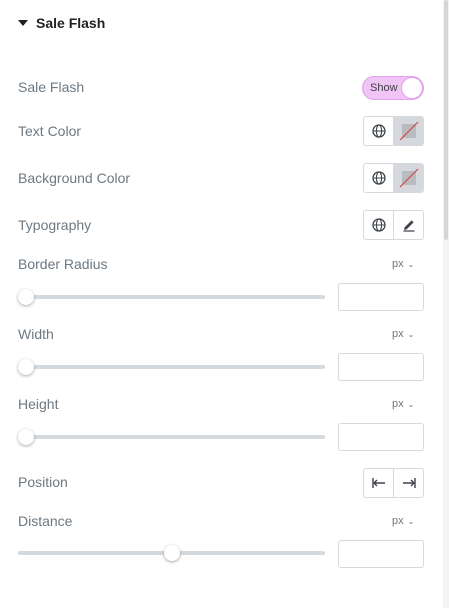  What do you see at coordinates (171, 297) in the screenshot?
I see `border-radius-slider` at bounding box center [171, 297].